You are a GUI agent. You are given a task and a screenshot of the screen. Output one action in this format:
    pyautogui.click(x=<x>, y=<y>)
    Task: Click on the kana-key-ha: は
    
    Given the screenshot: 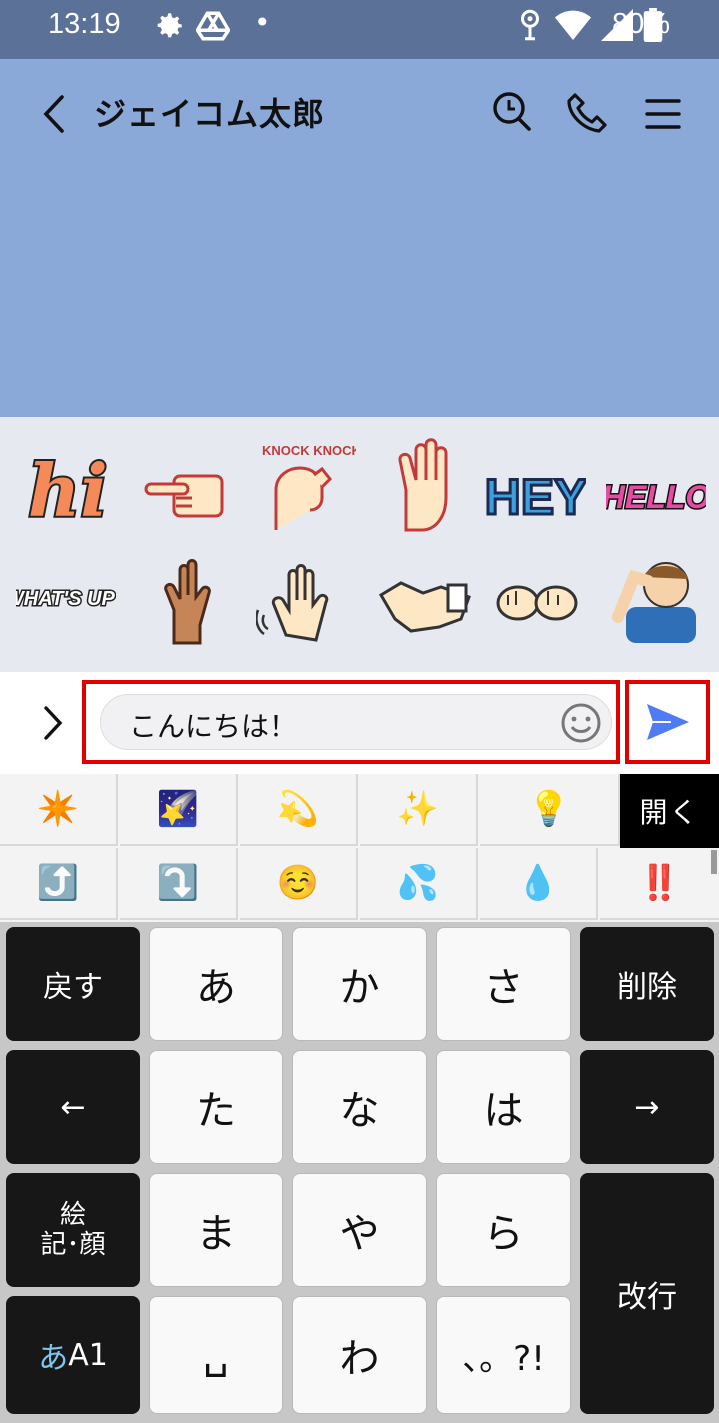 What is the action you would take?
    pyautogui.click(x=503, y=1107)
    